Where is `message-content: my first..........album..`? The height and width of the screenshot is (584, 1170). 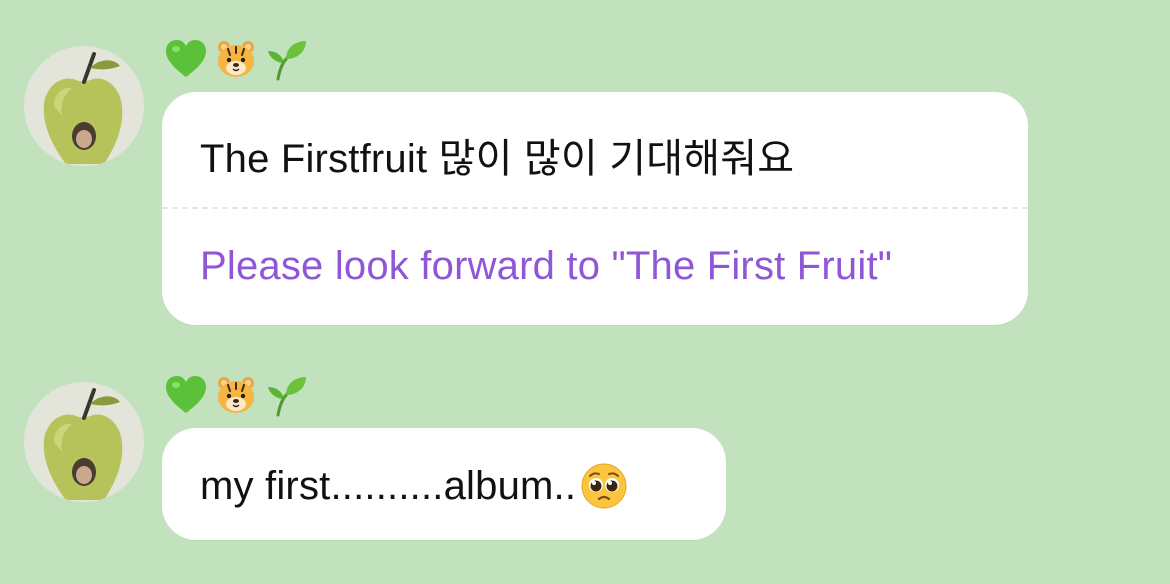 message-content: my first..........album.. is located at coordinates (414, 486).